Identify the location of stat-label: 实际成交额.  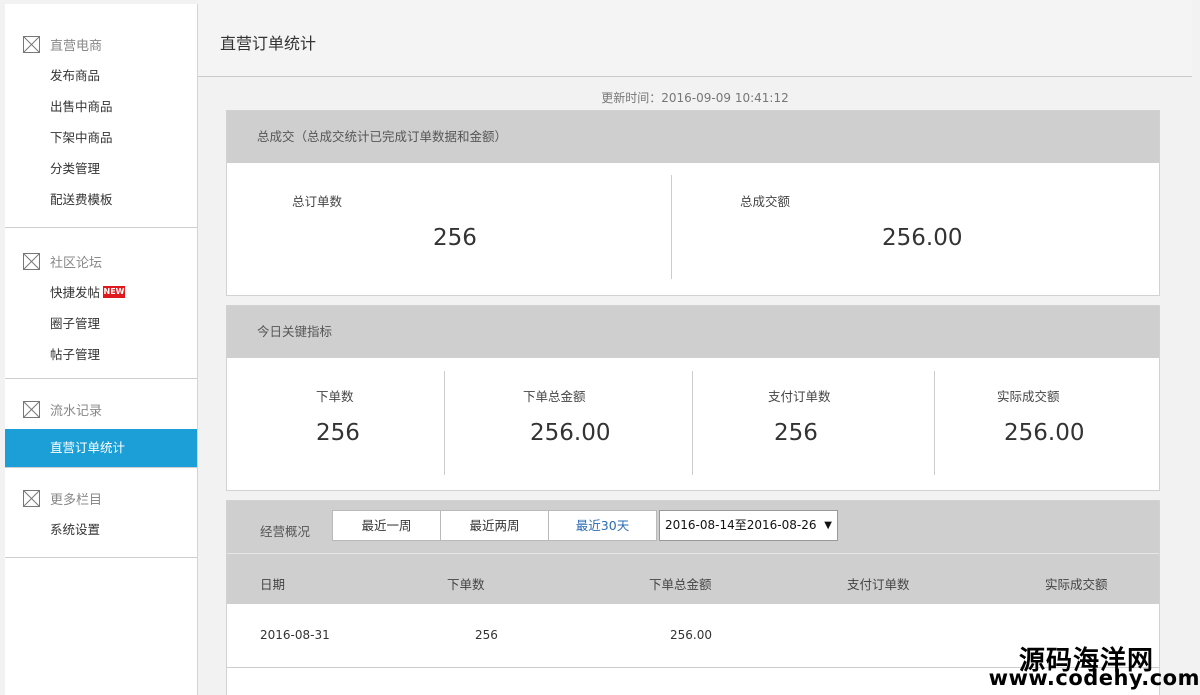
(1028, 396).